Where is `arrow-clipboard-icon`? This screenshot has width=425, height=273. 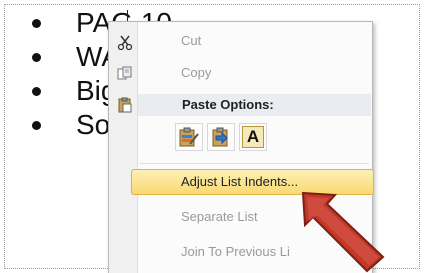 arrow-clipboard-icon is located at coordinates (221, 139).